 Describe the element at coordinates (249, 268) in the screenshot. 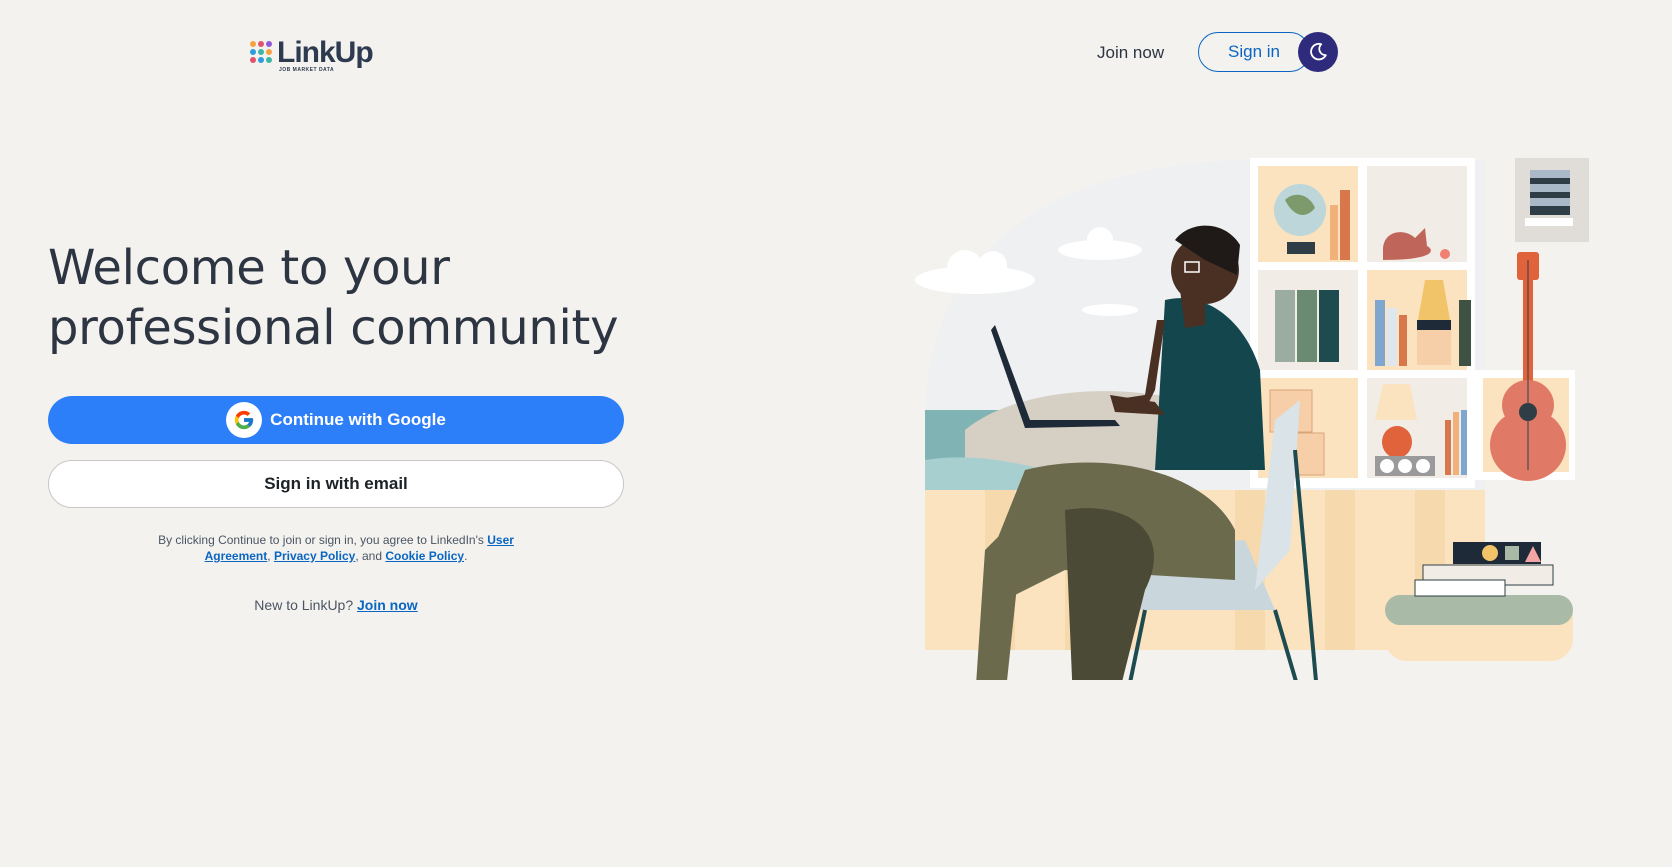

I see `page-title-line-1: Welcome to your` at that location.